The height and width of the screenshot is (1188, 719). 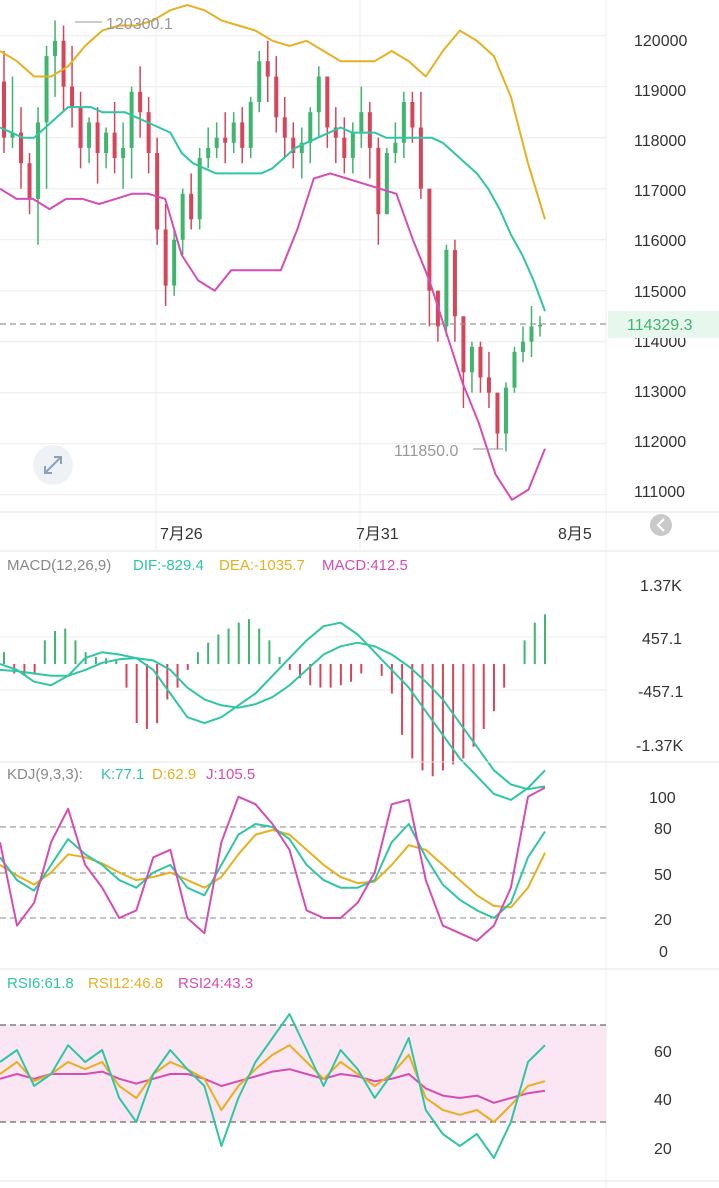 I want to click on kdj-tick: 20, so click(x=663, y=920).